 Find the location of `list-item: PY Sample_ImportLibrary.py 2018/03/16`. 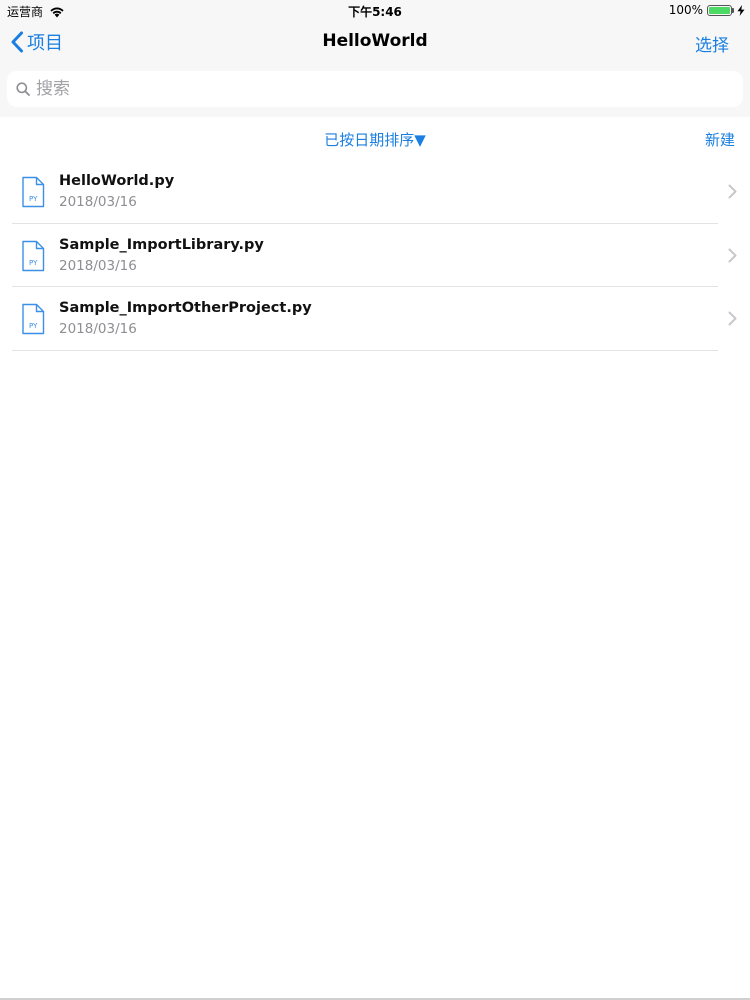

list-item: PY Sample_ImportLibrary.py 2018/03/16 is located at coordinates (375, 255).